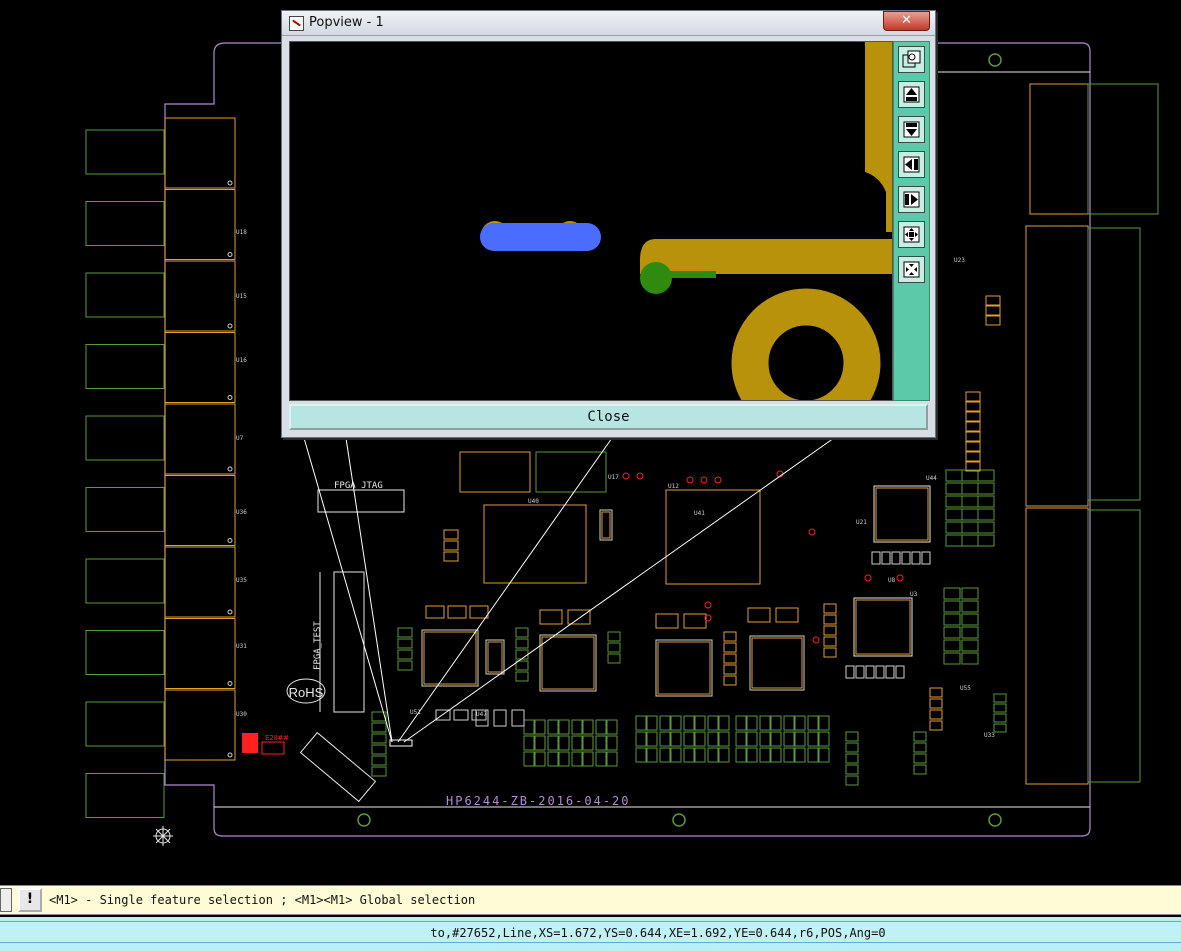 This screenshot has width=1181, height=951. I want to click on popview-titlebar: Popview - 1, so click(608, 23).